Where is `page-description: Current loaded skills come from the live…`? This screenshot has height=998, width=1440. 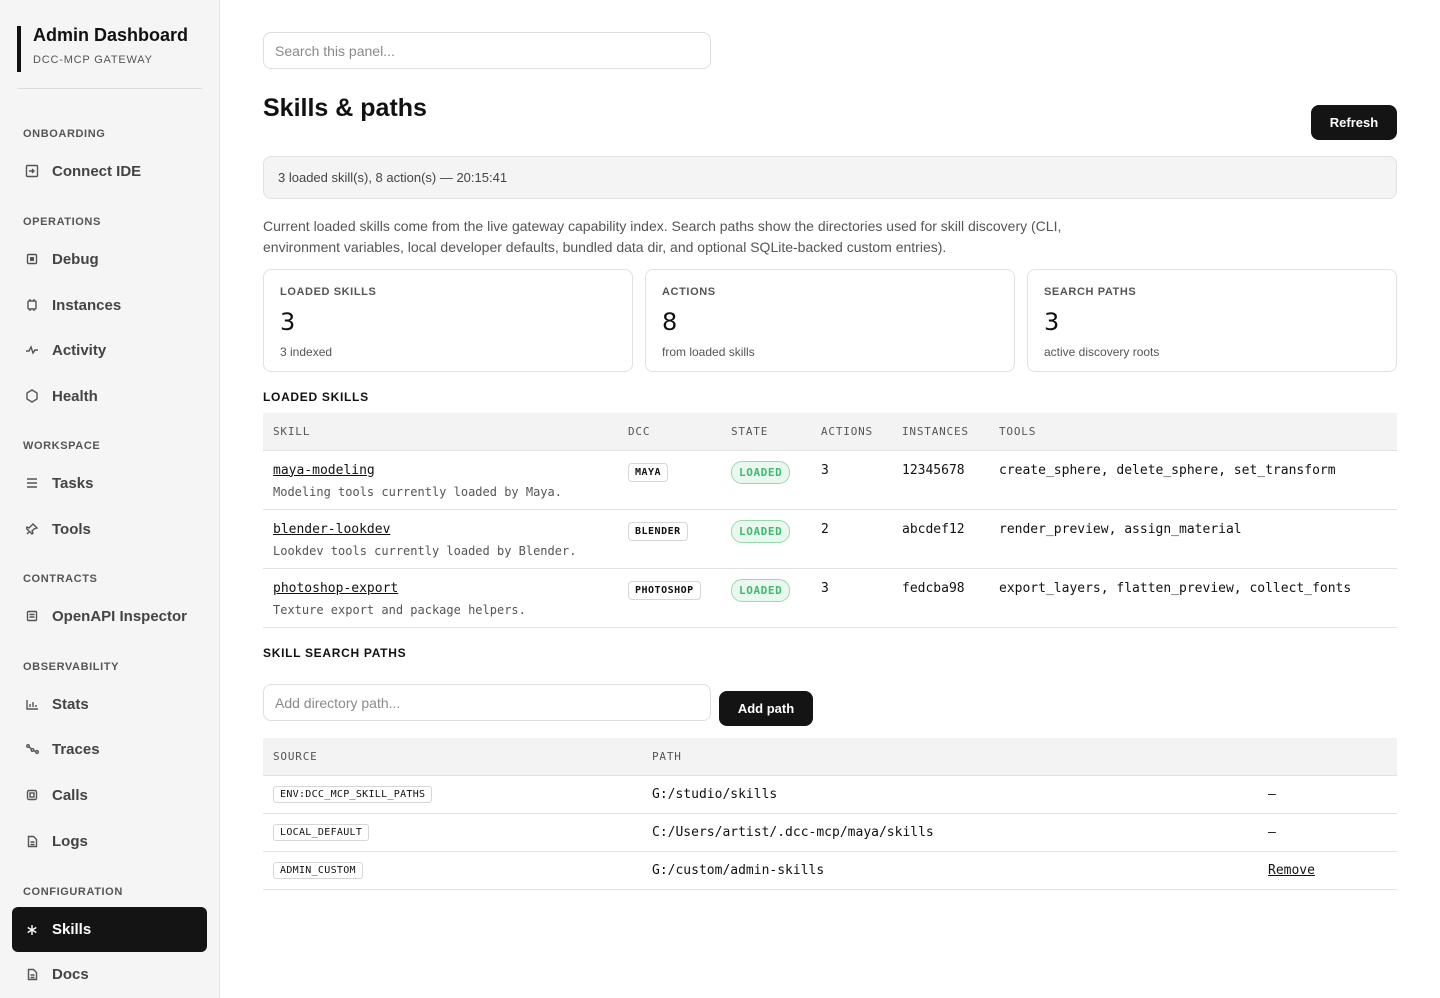
page-description: Current loaded skills come from the live… is located at coordinates (662, 236).